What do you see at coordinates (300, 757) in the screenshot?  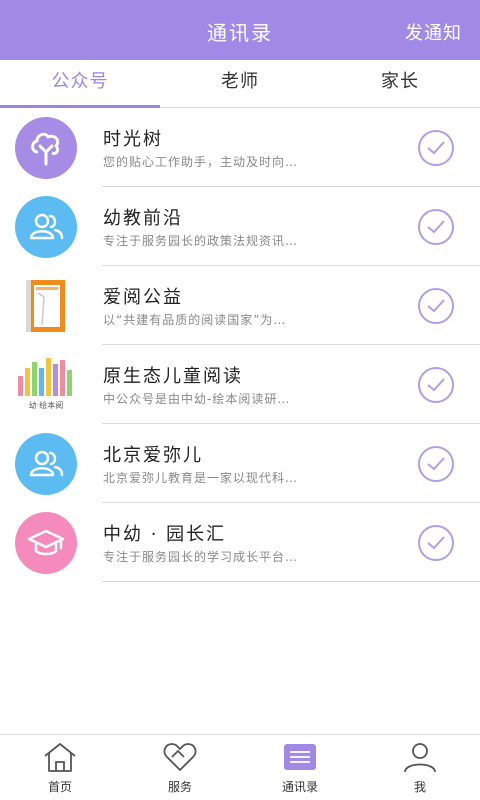 I see `contacts-icon` at bounding box center [300, 757].